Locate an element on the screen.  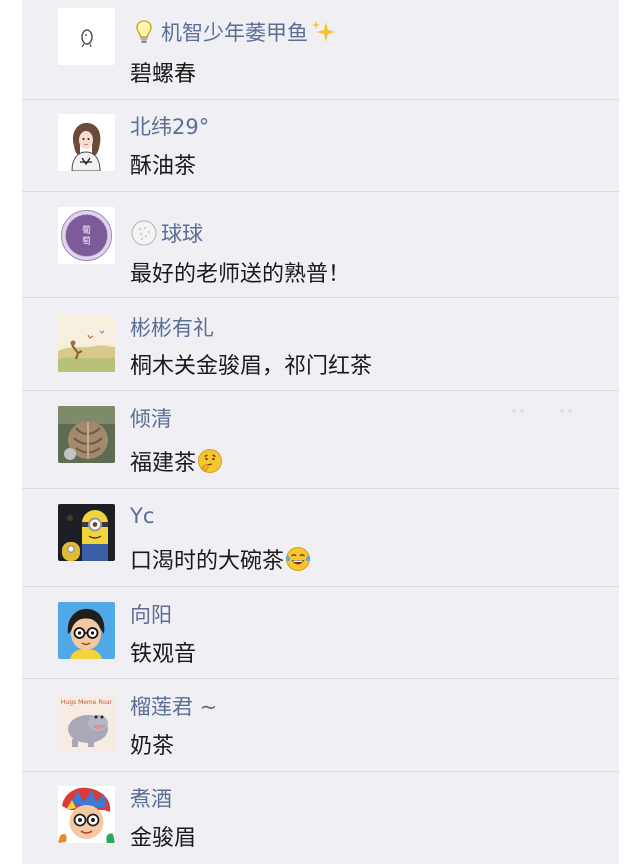
author-name: 倾清 is located at coordinates (151, 419).